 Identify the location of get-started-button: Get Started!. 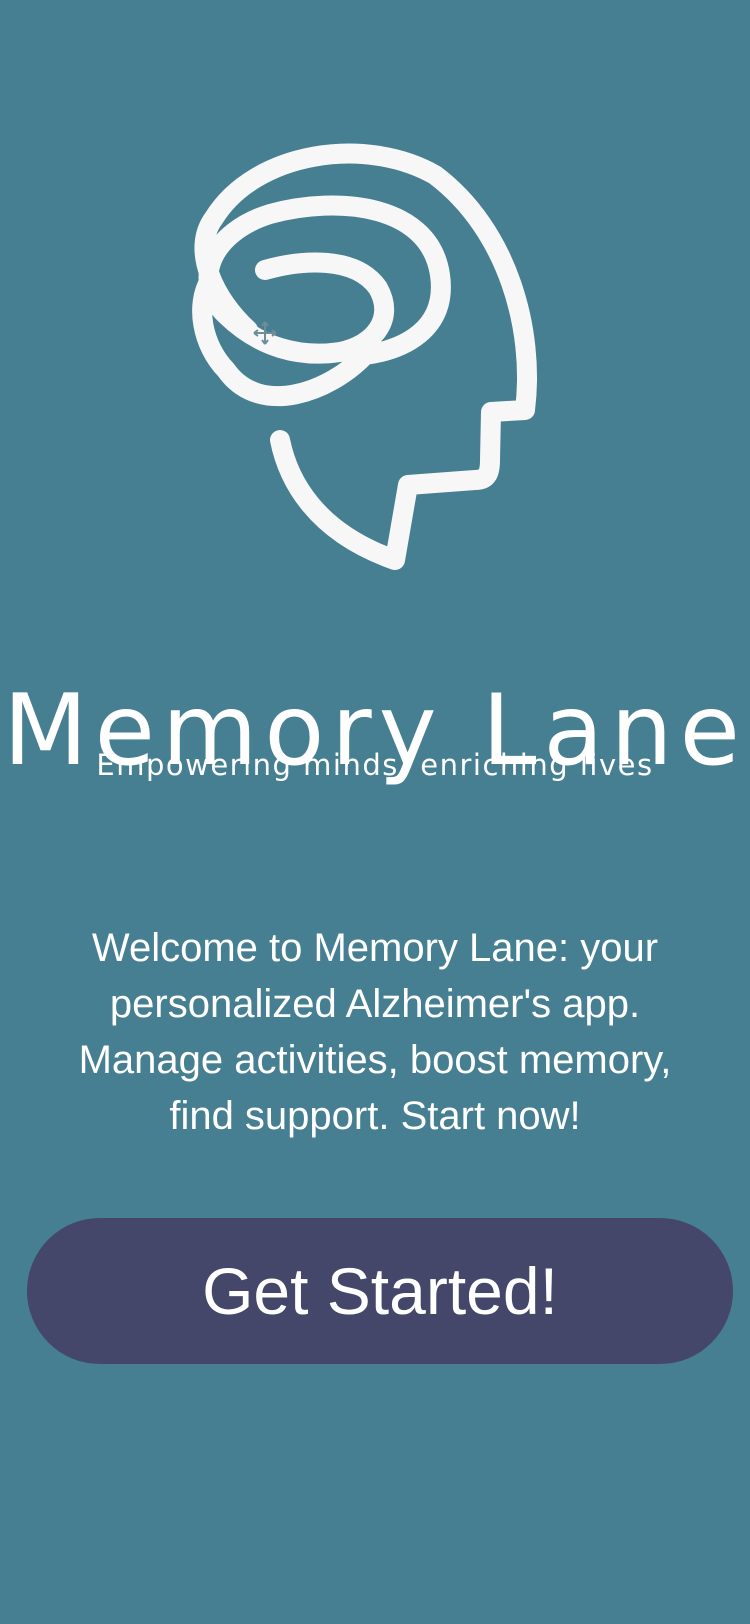
(380, 1291).